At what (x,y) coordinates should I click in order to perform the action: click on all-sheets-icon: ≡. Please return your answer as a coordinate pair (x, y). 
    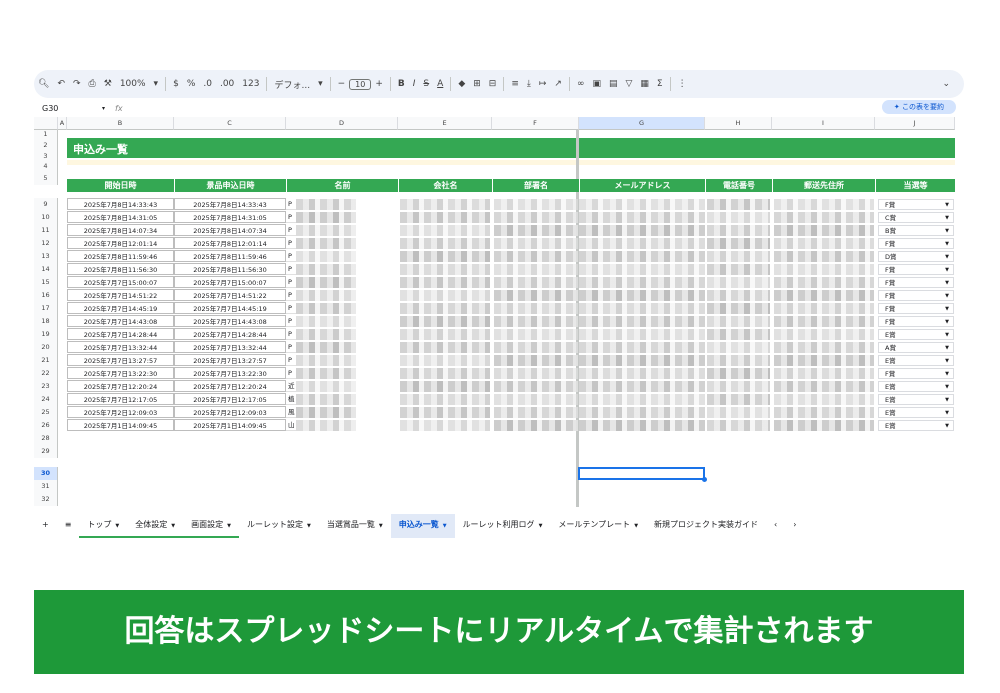
    Looking at the image, I should click on (68, 526).